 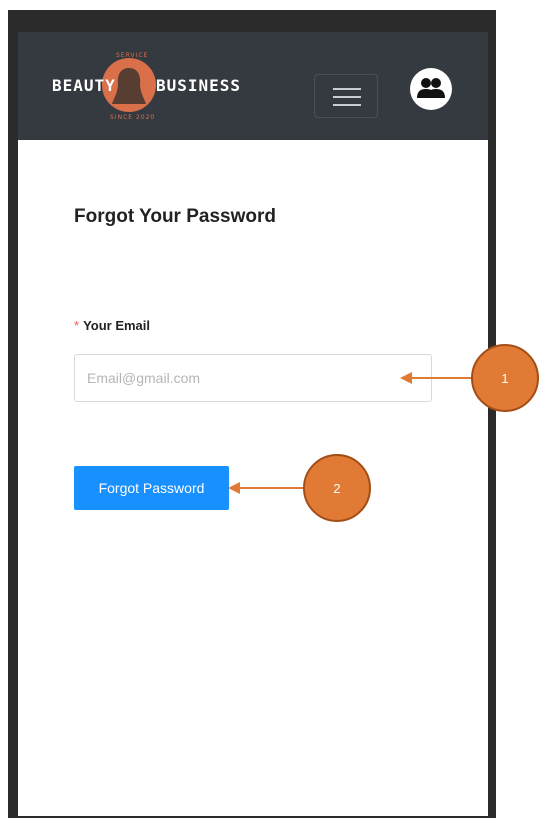 I want to click on email-label: * Your Email, so click(x=112, y=325).